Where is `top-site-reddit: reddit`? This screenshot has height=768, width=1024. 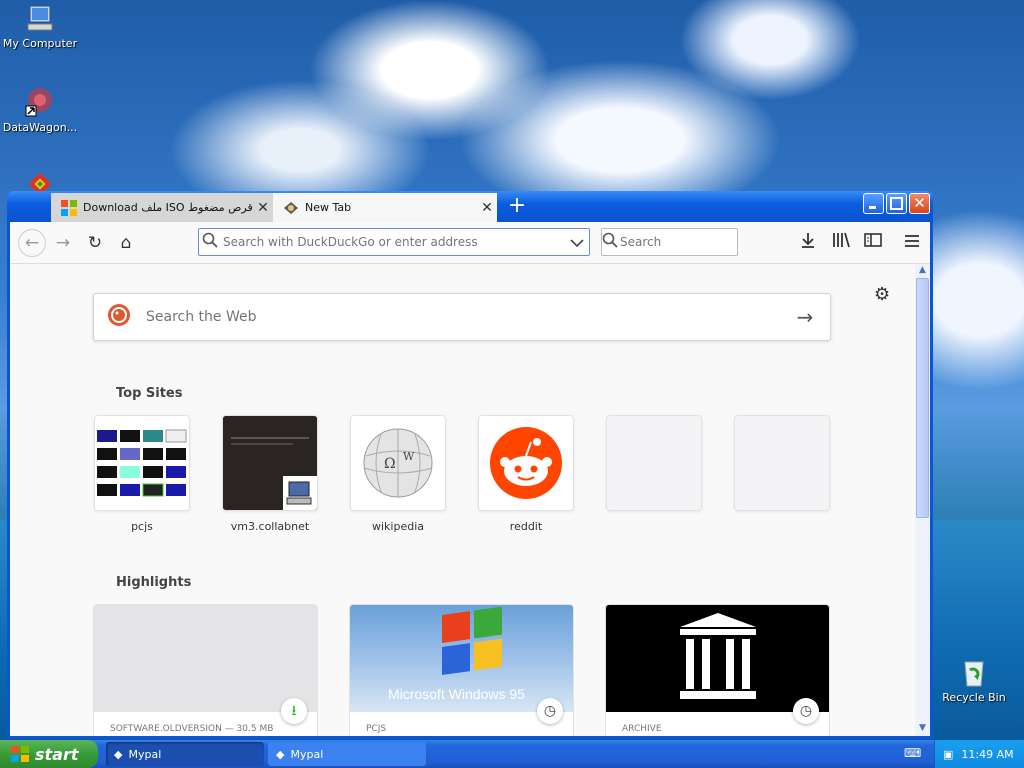
top-site-reddit: reddit is located at coordinates (526, 474).